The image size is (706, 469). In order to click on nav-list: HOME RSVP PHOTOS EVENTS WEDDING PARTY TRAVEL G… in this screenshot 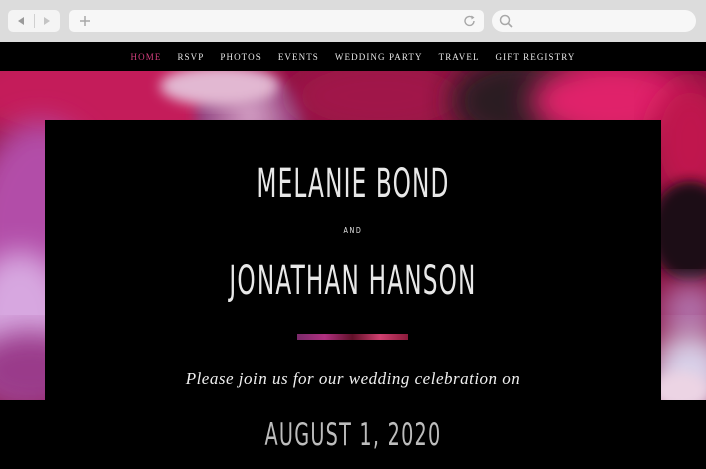, I will do `click(353, 57)`.